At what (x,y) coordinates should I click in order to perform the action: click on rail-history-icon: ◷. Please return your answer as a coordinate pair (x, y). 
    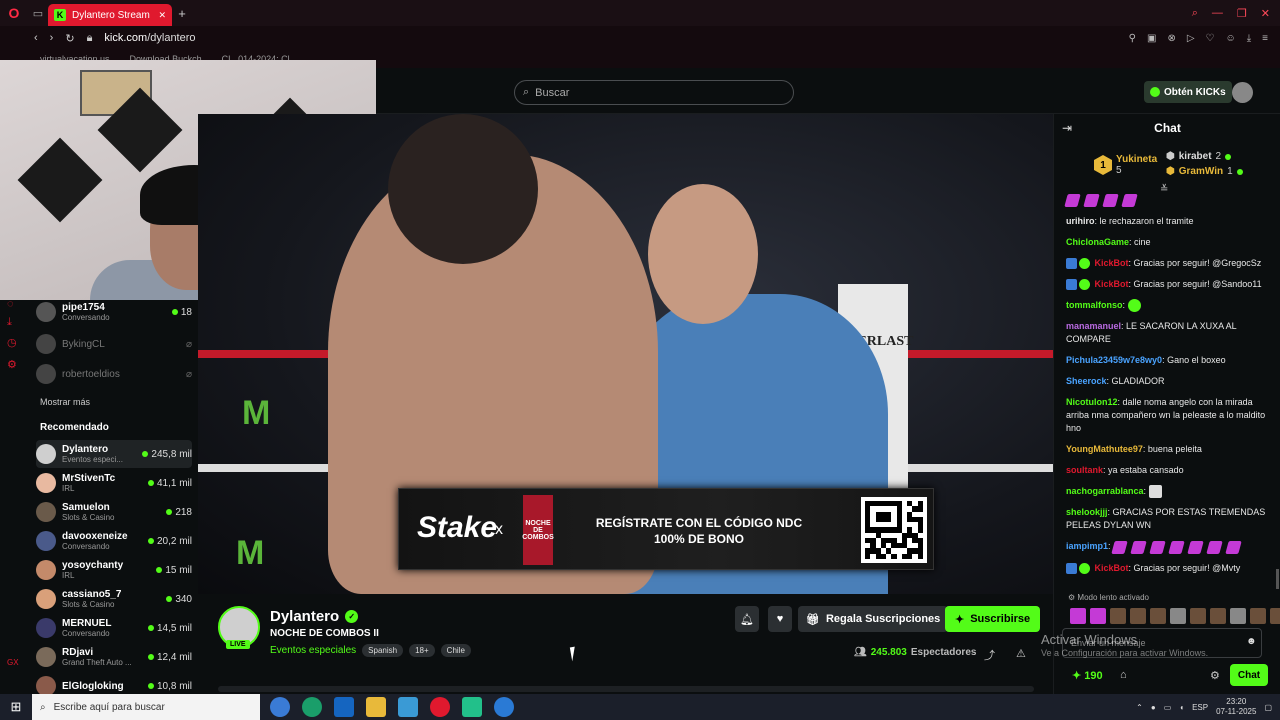
    Looking at the image, I should click on (12, 342).